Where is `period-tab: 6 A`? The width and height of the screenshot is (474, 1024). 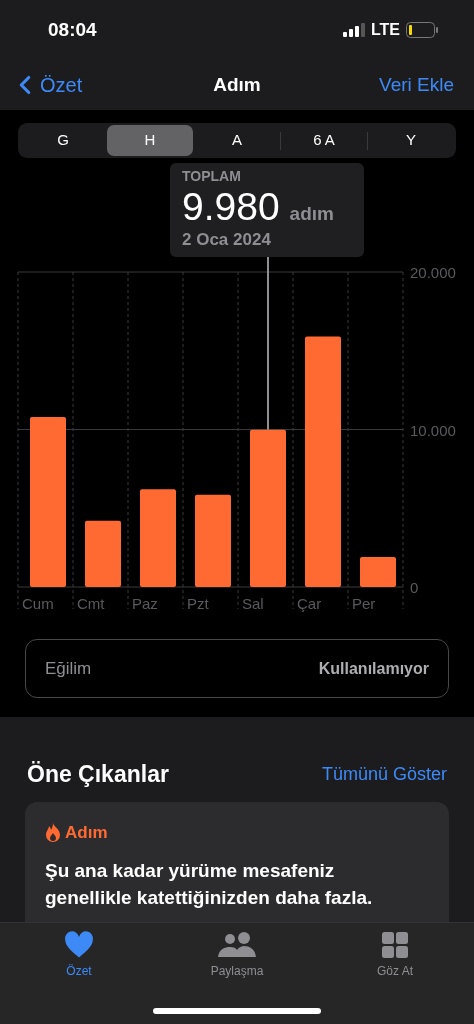
period-tab: 6 A is located at coordinates (324, 140).